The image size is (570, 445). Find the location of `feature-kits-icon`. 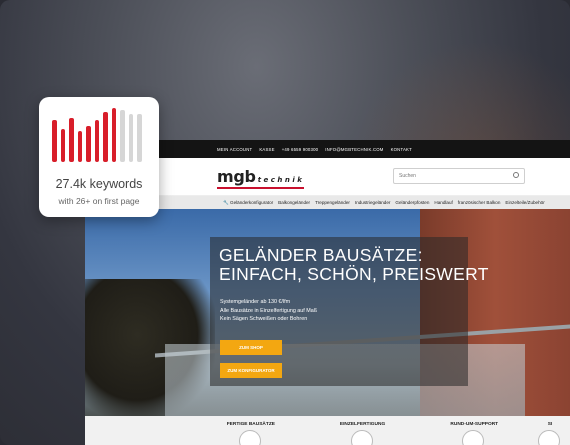

feature-kits-icon is located at coordinates (249, 437).